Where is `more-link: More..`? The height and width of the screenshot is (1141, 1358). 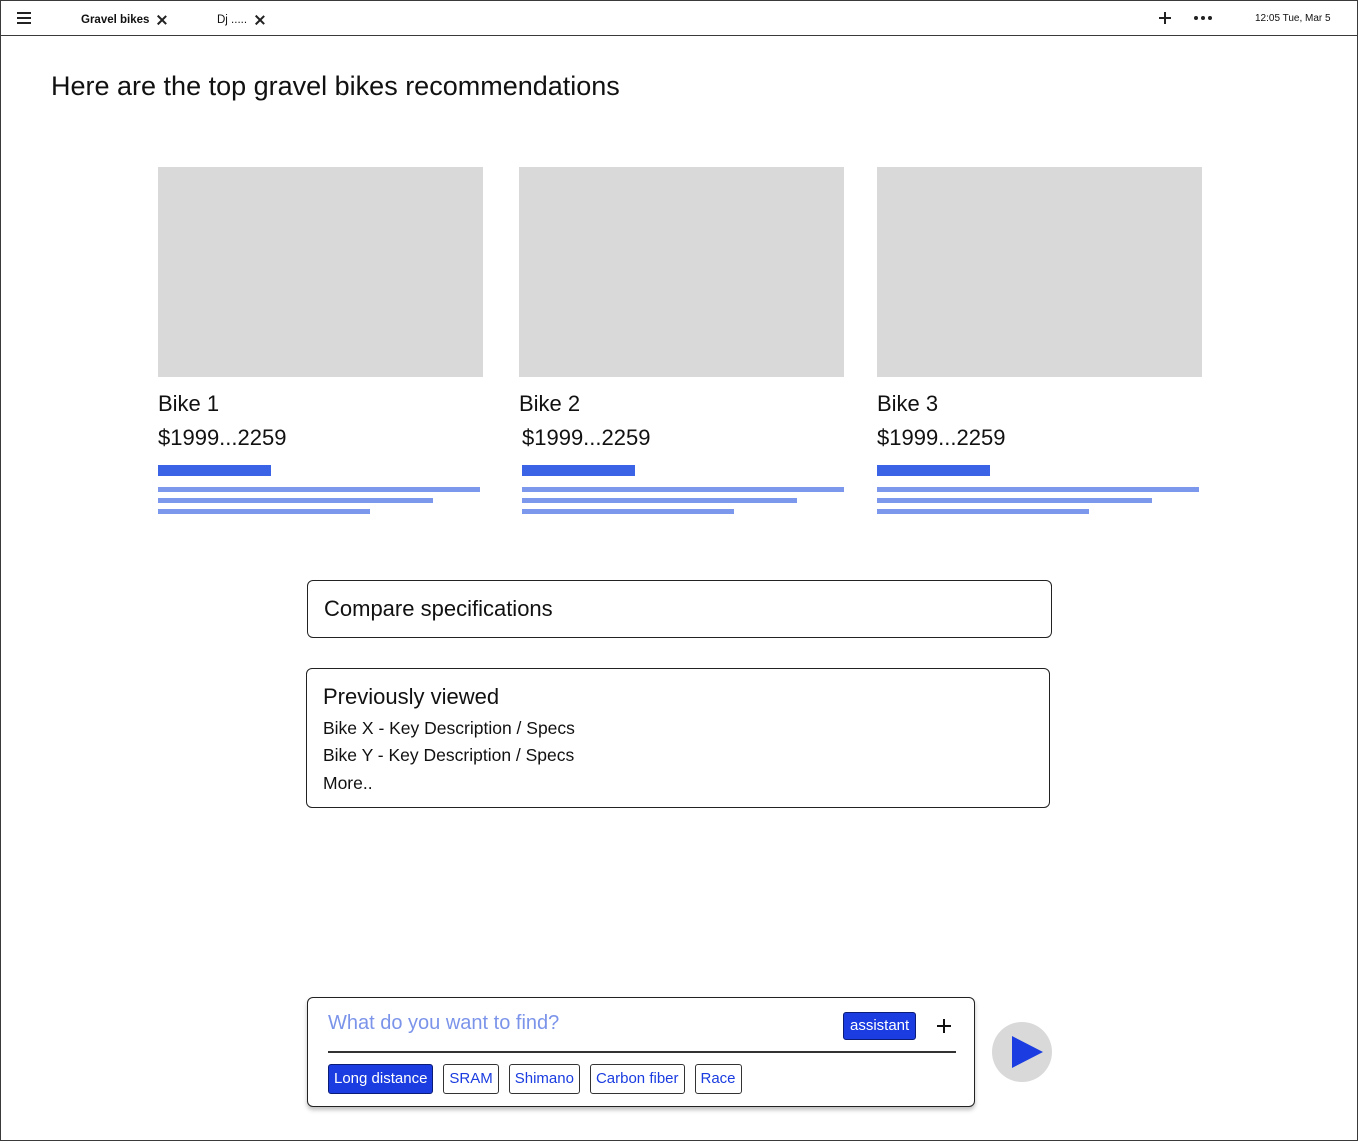 more-link: More.. is located at coordinates (348, 783).